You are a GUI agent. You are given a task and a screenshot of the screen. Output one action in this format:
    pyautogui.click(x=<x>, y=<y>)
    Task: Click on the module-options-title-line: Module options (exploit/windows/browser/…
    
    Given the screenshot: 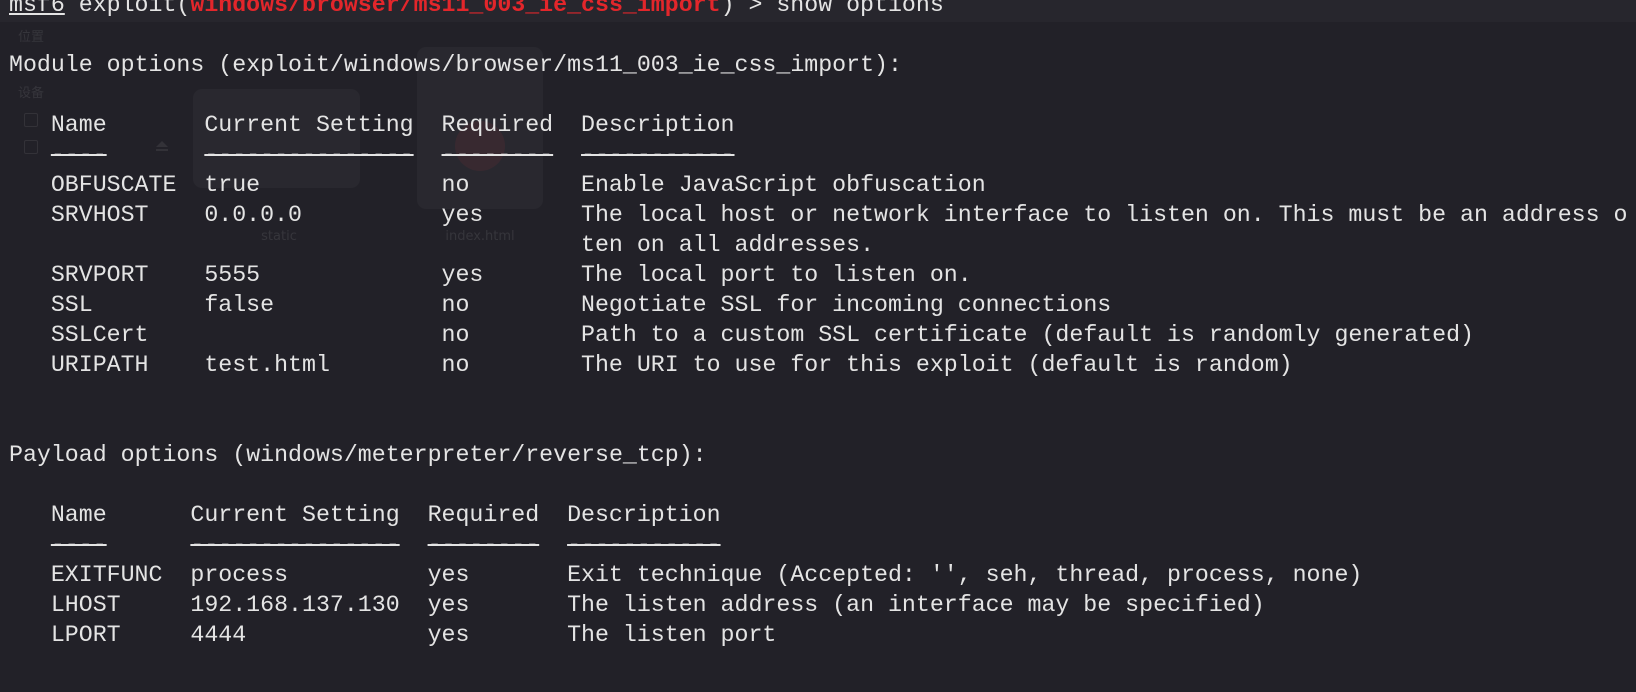 What is the action you would take?
    pyautogui.click(x=822, y=65)
    